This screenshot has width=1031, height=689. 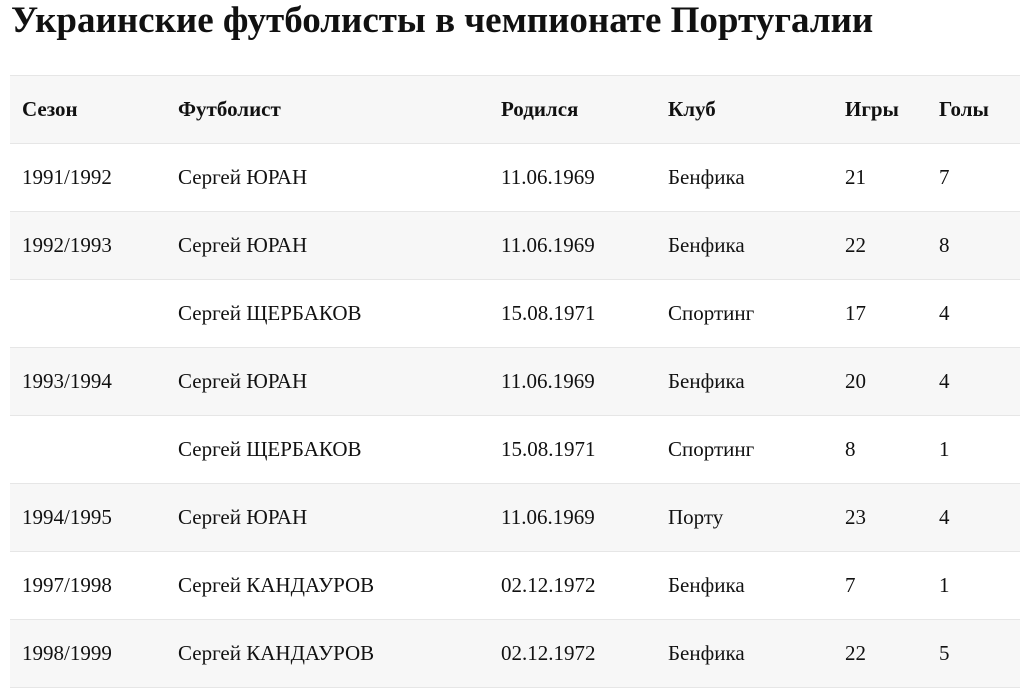 What do you see at coordinates (944, 177) in the screenshot?
I see `cell-goals: 7` at bounding box center [944, 177].